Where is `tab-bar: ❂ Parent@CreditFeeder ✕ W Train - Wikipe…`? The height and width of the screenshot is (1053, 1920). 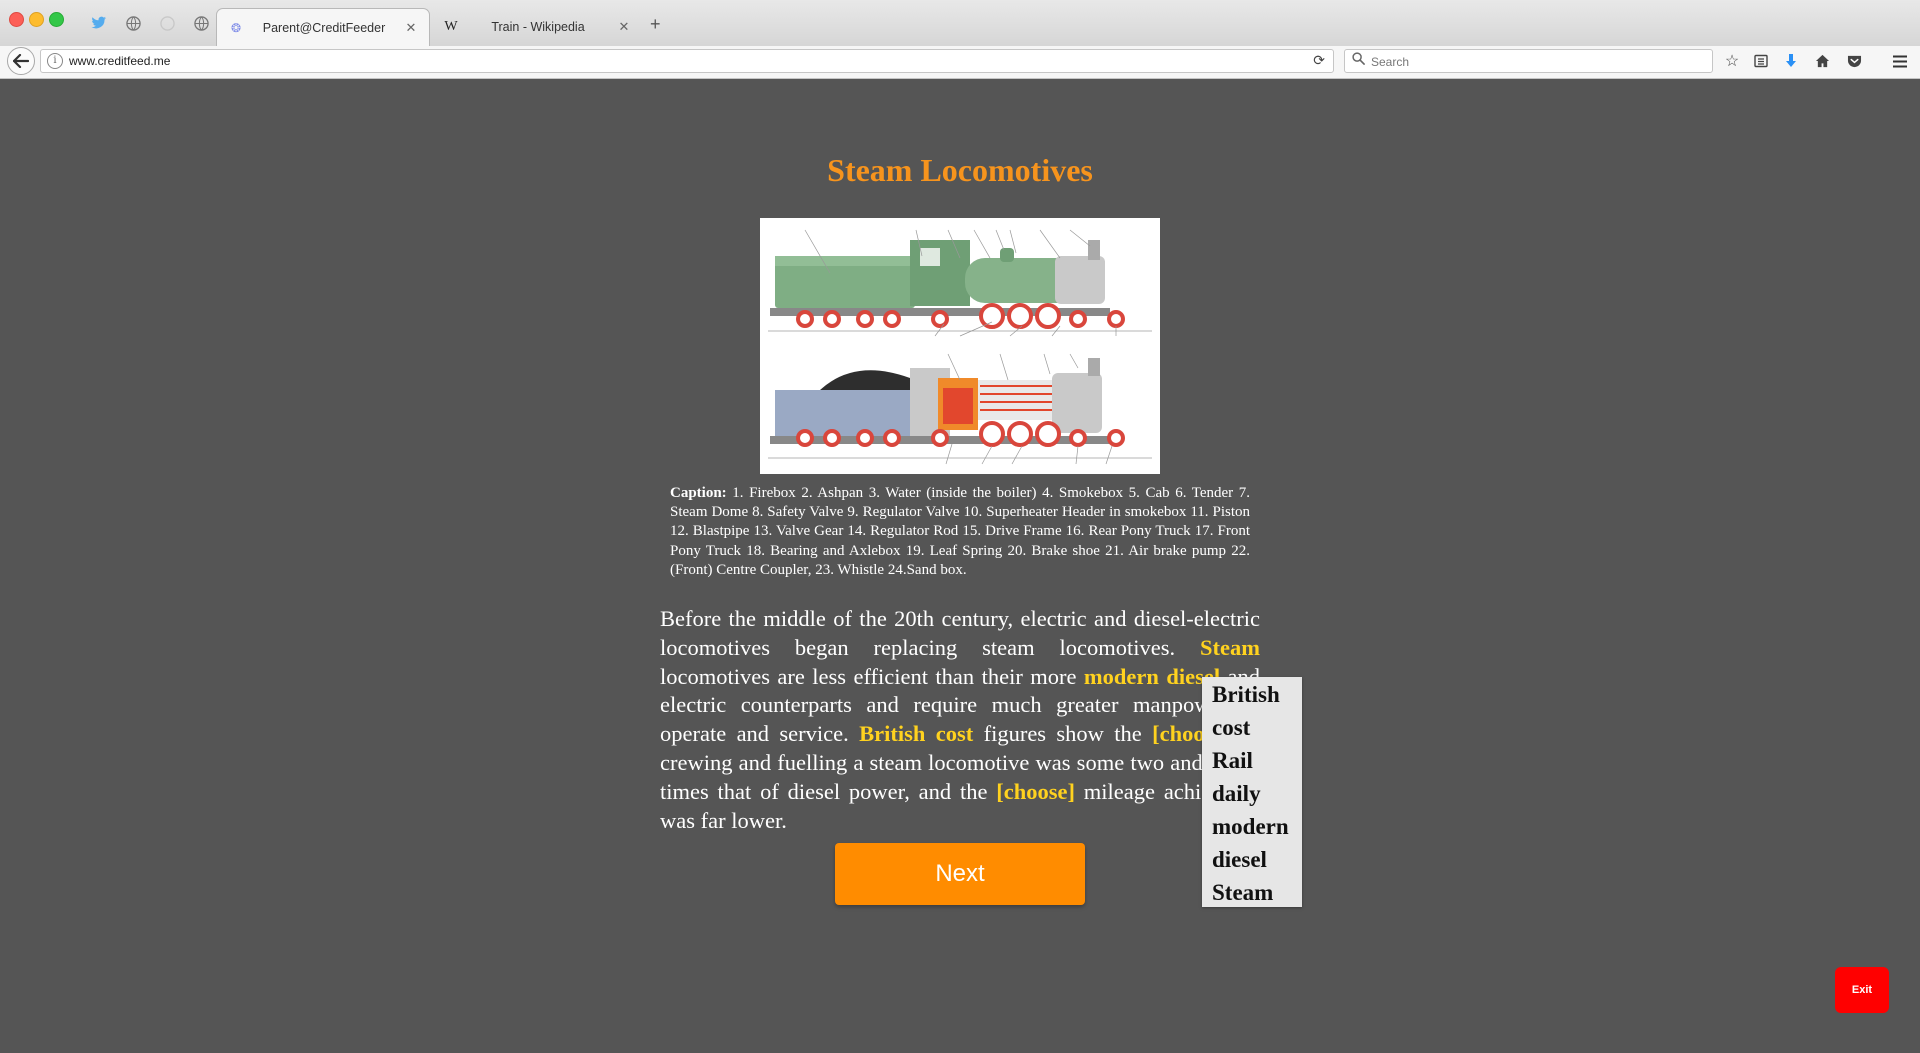 tab-bar: ❂ Parent@CreditFeeder ✕ W Train - Wikipe… is located at coordinates (960, 23).